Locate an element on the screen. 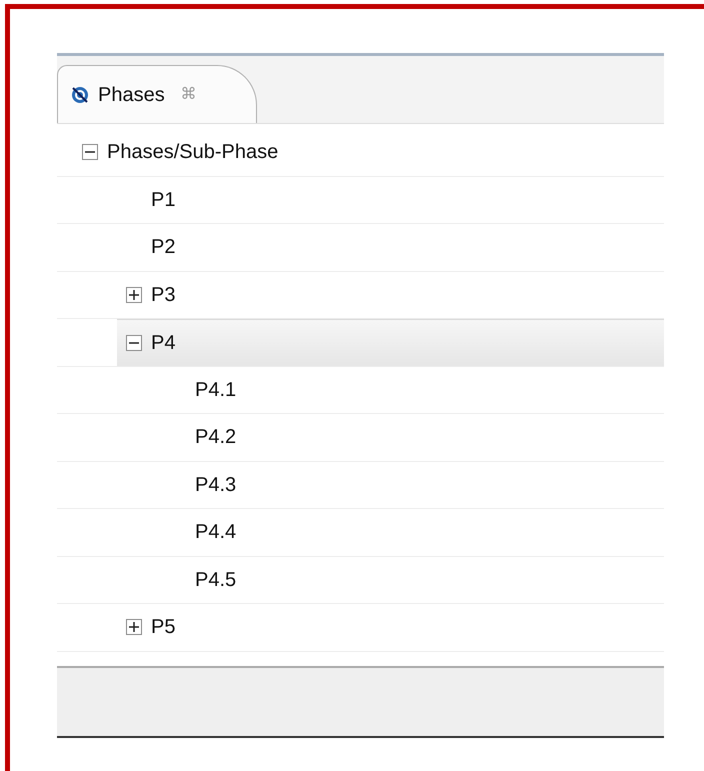  tree-label: P4.5 is located at coordinates (215, 580).